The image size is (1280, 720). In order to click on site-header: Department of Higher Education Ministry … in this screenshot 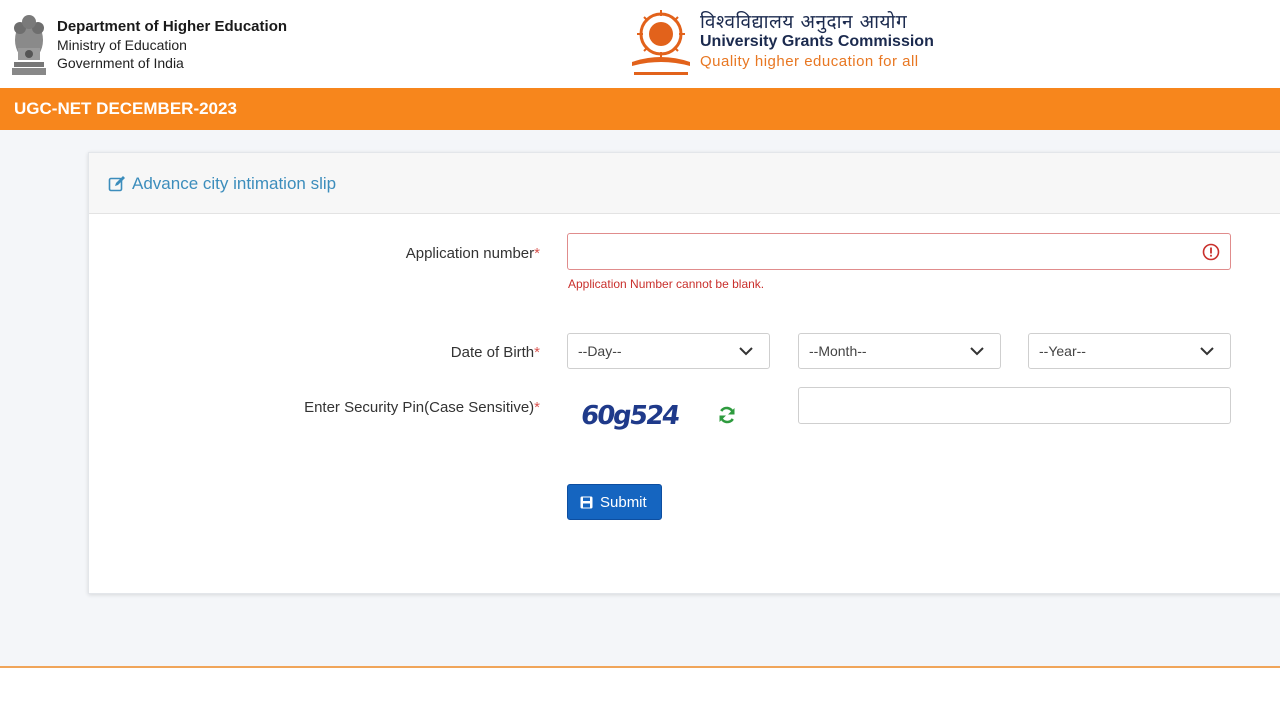, I will do `click(640, 44)`.